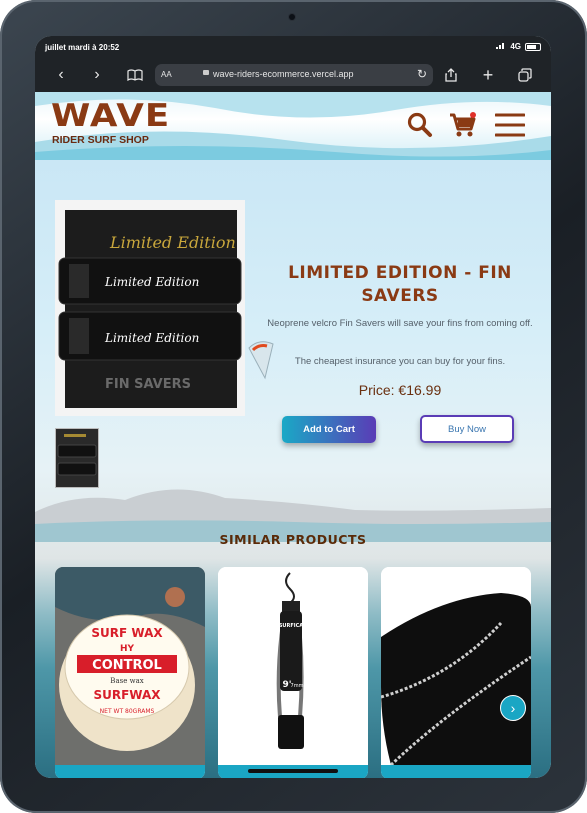 Image resolution: width=587 pixels, height=813 pixels. I want to click on product-thumbnail, so click(77, 458).